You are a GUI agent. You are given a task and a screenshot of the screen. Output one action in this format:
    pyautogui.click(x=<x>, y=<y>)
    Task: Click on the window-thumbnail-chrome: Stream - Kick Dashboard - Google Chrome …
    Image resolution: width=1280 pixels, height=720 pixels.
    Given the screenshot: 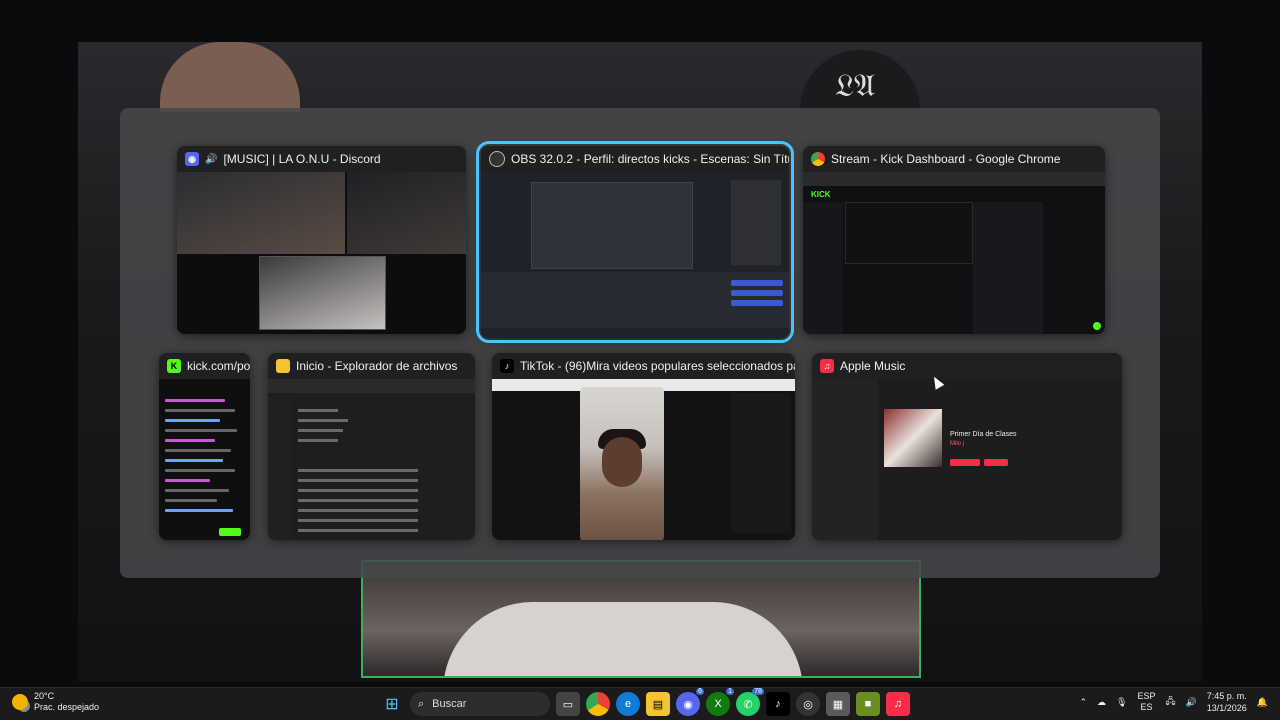 What is the action you would take?
    pyautogui.click(x=954, y=240)
    